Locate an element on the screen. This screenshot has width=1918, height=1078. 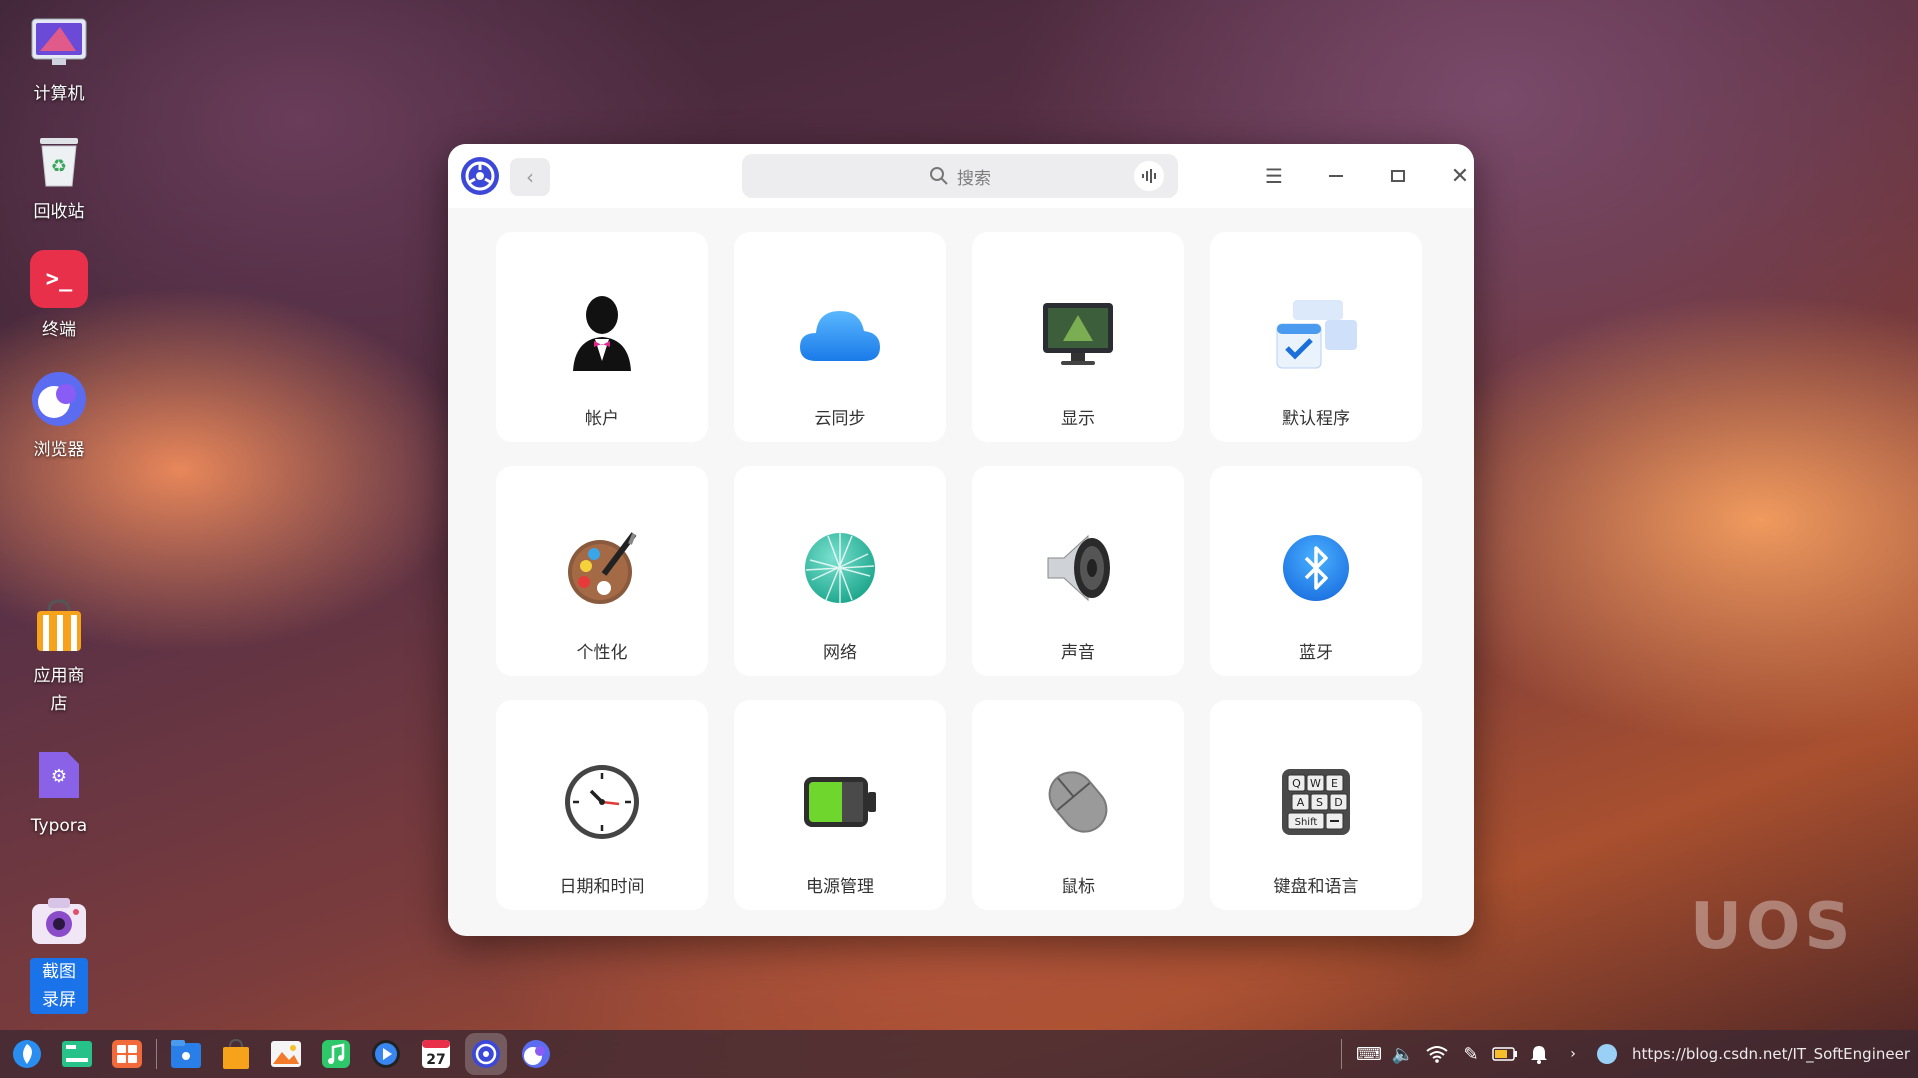
dock-app-control-center is located at coordinates (486, 1054).